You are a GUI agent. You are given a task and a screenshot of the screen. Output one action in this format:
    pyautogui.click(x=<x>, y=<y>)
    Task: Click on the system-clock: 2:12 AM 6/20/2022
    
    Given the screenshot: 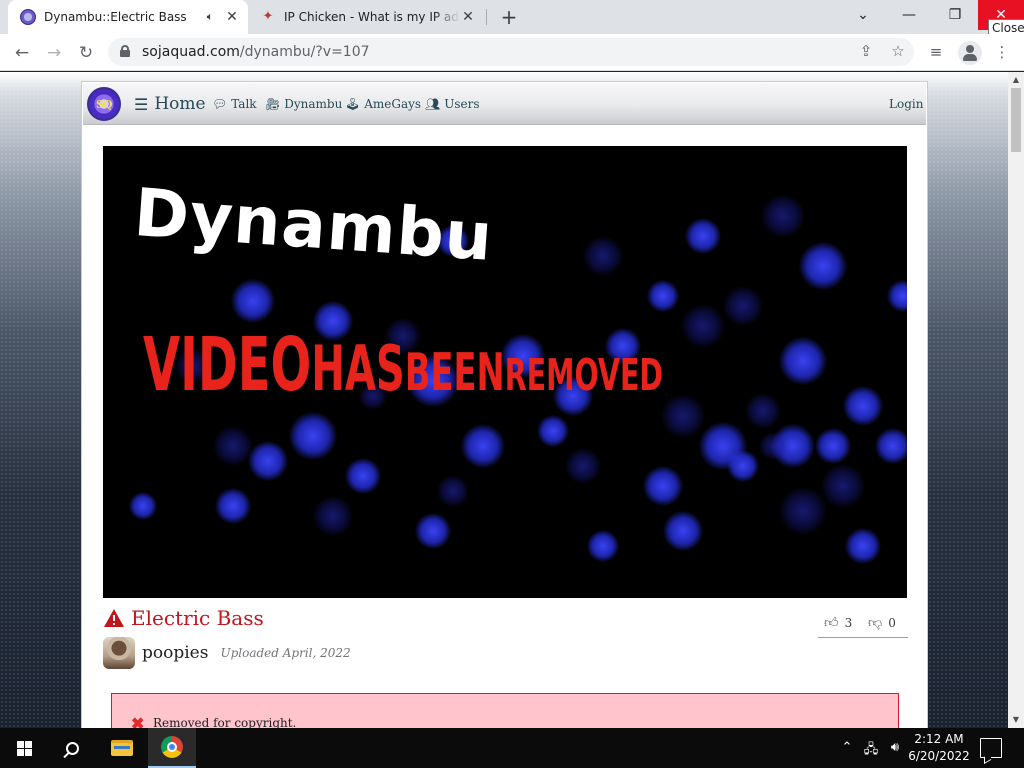 What is the action you would take?
    pyautogui.click(x=939, y=748)
    